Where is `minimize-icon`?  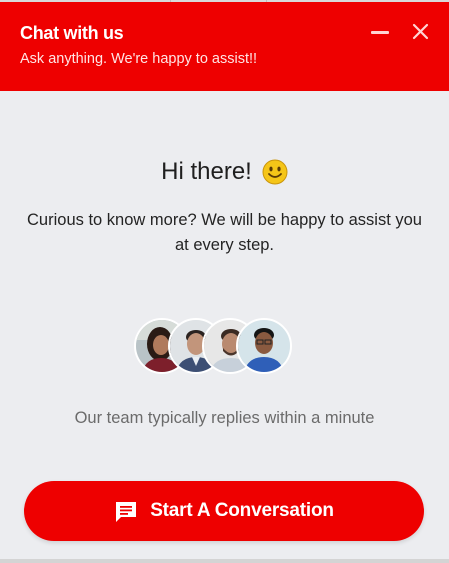 minimize-icon is located at coordinates (380, 32).